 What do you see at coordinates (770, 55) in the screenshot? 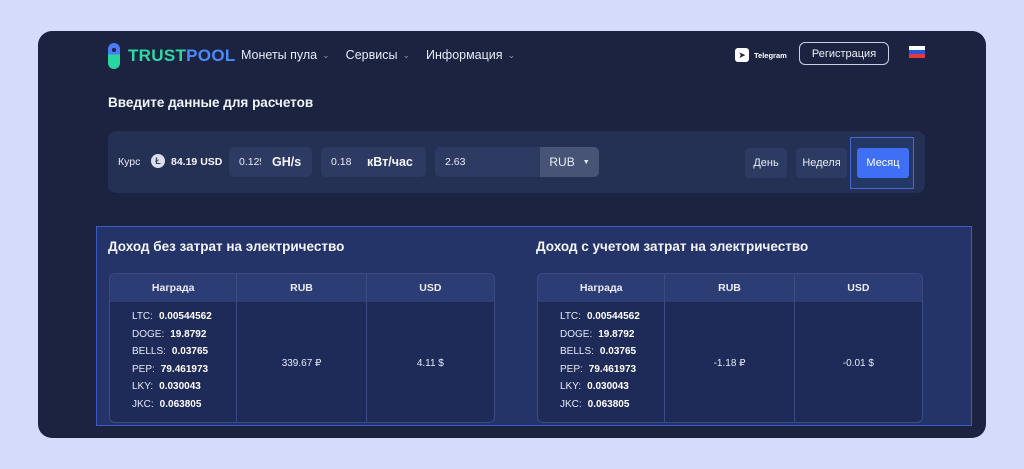
I see `telegram-label: Telegram` at bounding box center [770, 55].